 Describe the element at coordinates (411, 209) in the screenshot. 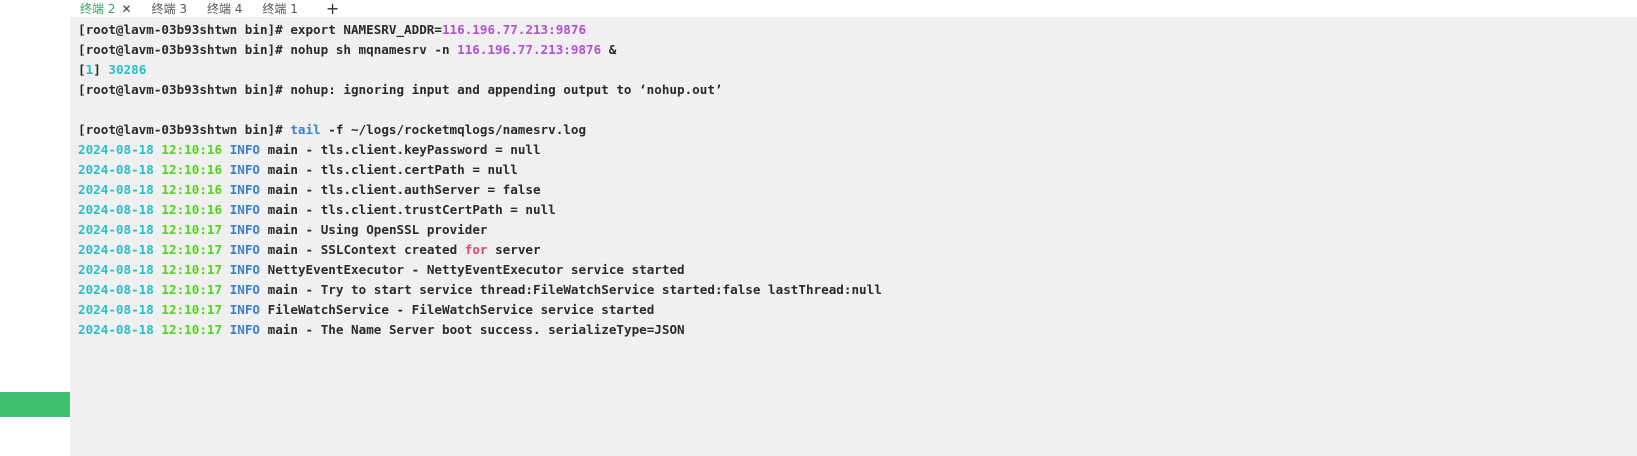

I see `log-message: main - tls.client.trustCertPath = null` at that location.